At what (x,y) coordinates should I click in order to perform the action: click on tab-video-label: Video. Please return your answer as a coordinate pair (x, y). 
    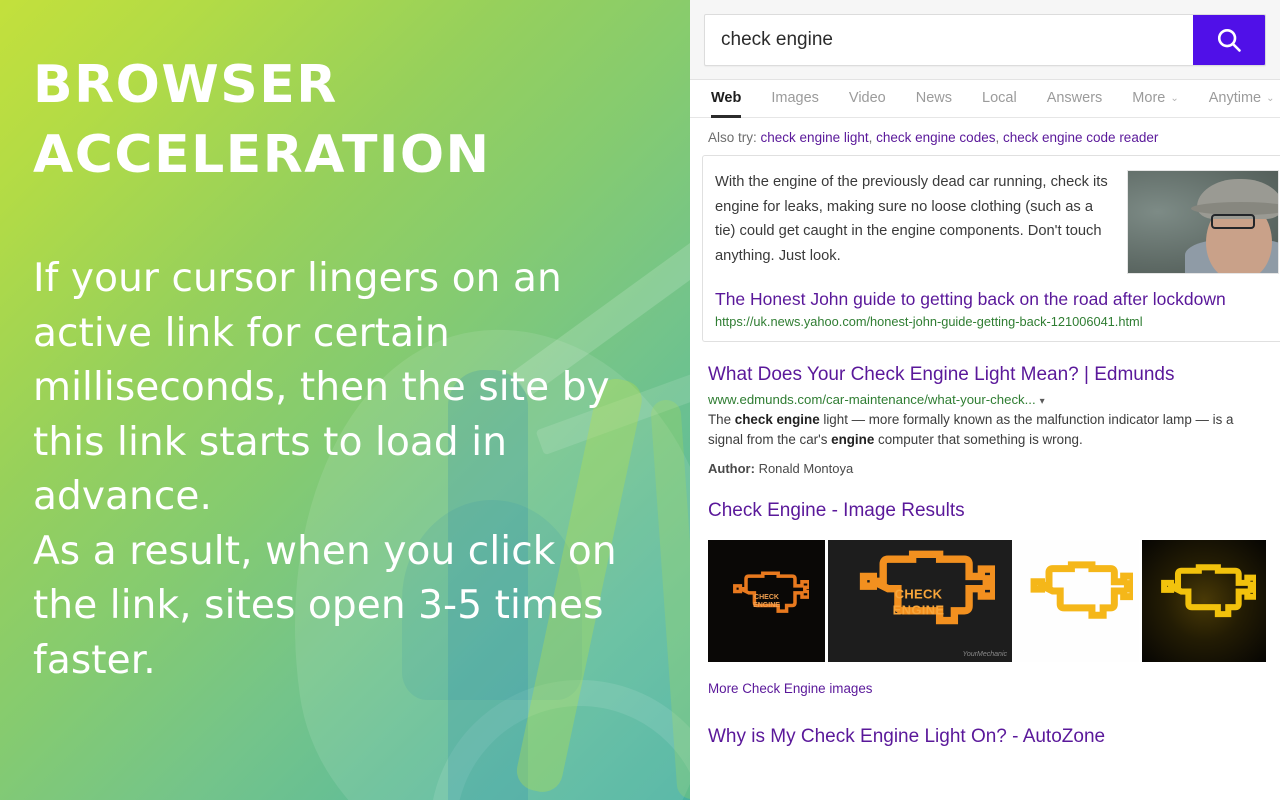
    Looking at the image, I should click on (867, 98).